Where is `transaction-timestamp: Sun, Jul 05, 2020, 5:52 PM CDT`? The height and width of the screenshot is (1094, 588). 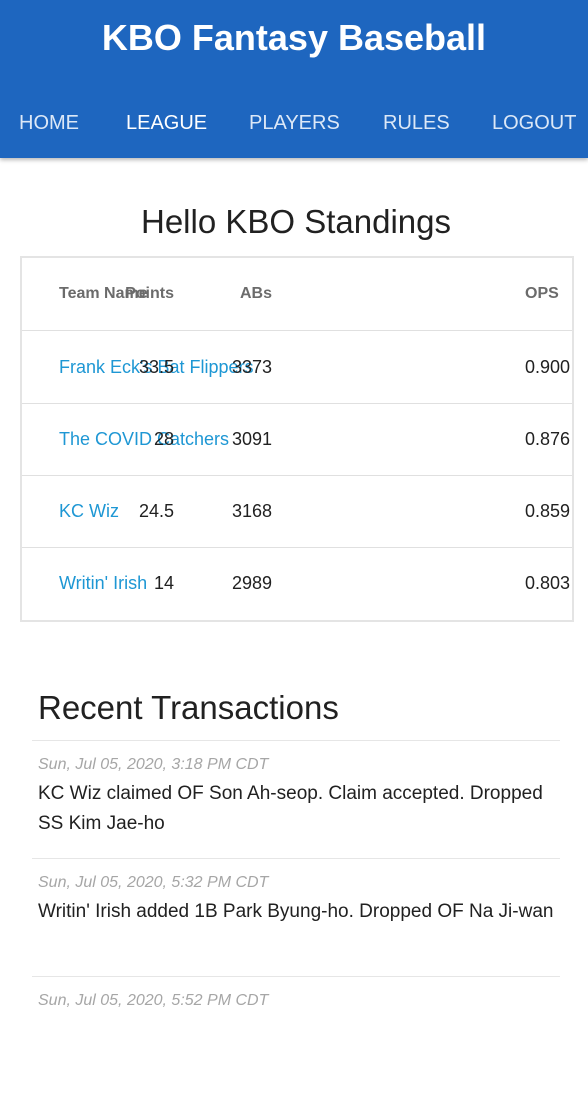
transaction-timestamp: Sun, Jul 05, 2020, 5:52 PM CDT is located at coordinates (153, 1000).